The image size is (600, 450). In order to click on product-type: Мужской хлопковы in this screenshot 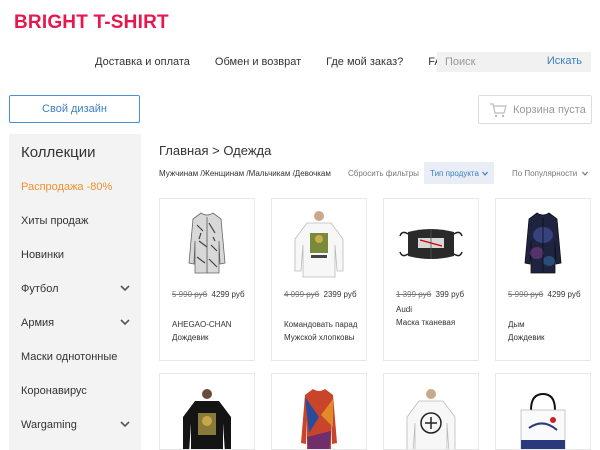, I will do `click(319, 337)`.